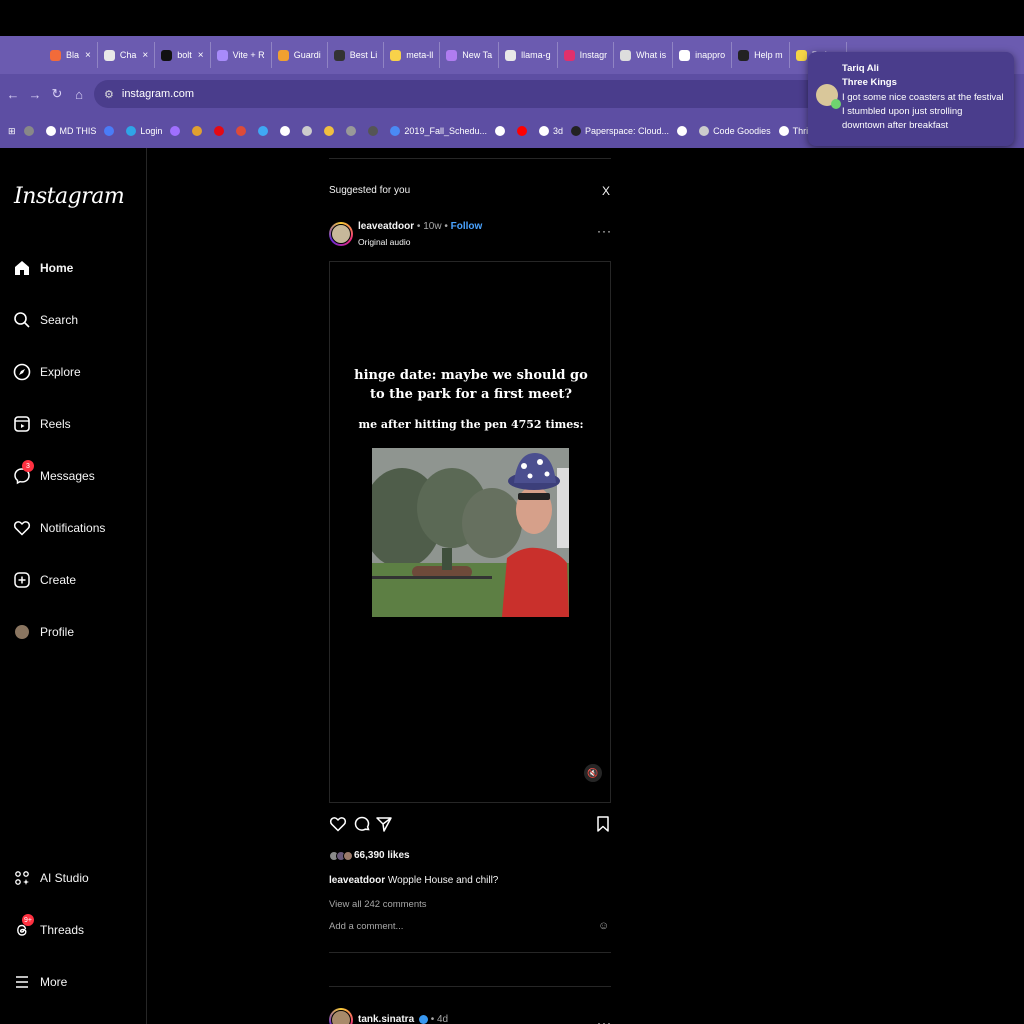 The height and width of the screenshot is (1024, 1024). I want to click on nav-reels: Reels, so click(41, 424).